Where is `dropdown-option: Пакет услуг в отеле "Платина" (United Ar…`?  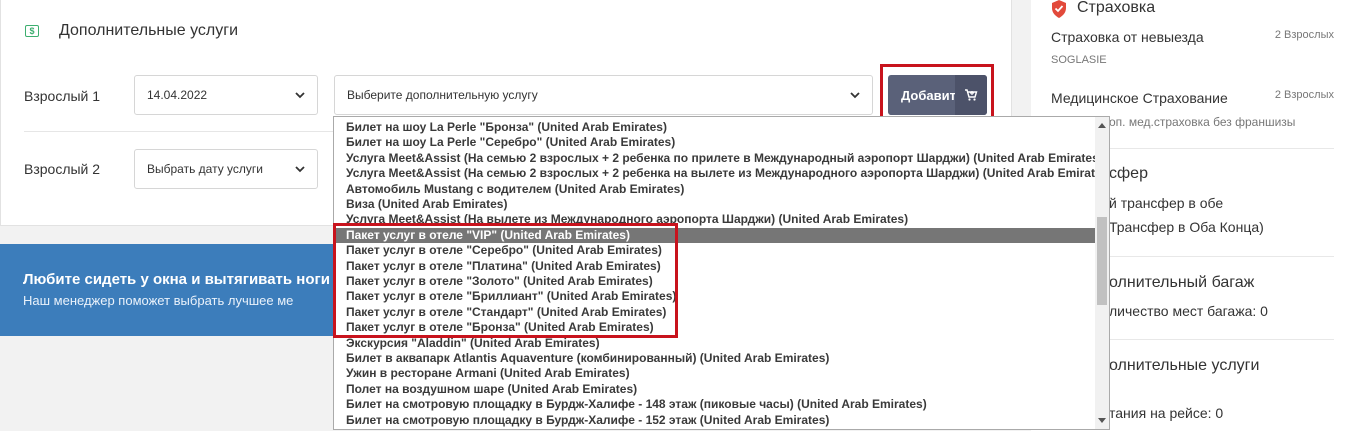
dropdown-option: Пакет услуг в отеле "Платина" (United Ar… is located at coordinates (714, 267).